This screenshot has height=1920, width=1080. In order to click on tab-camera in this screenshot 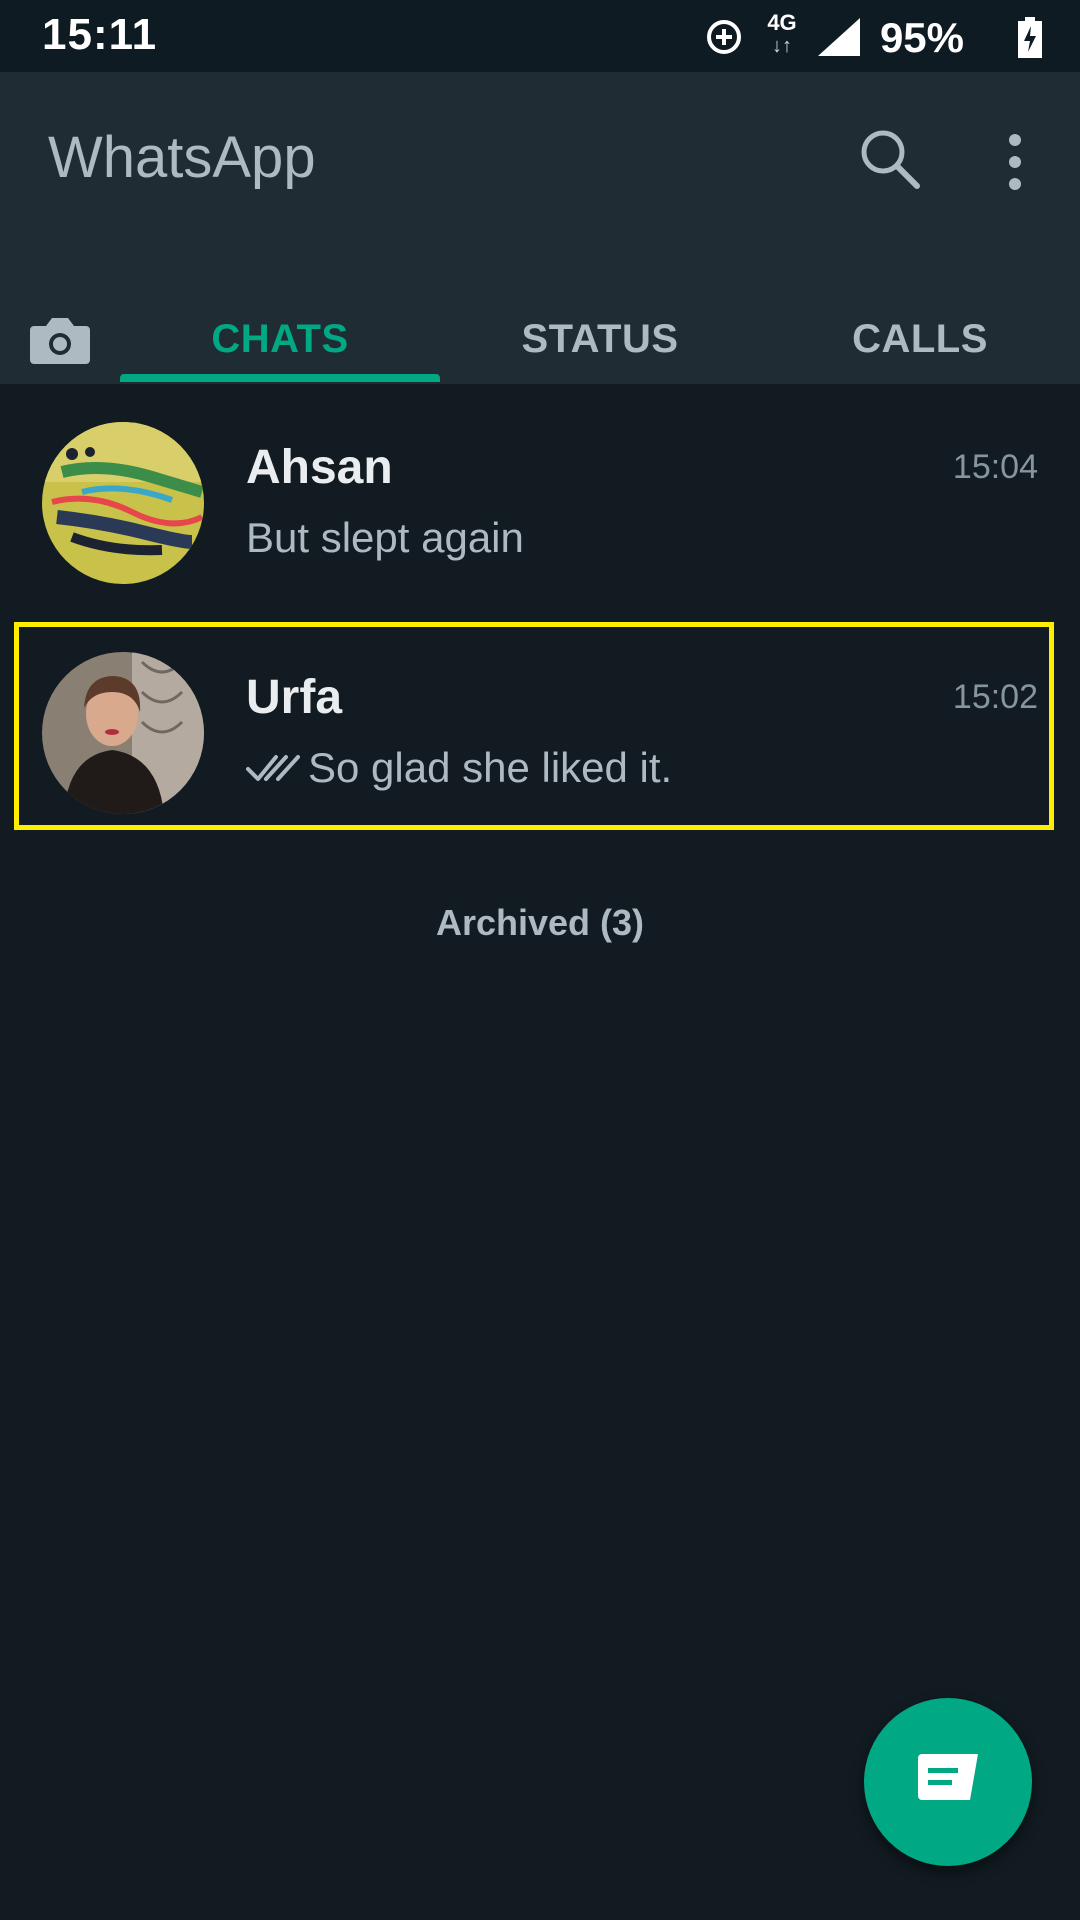, I will do `click(60, 340)`.